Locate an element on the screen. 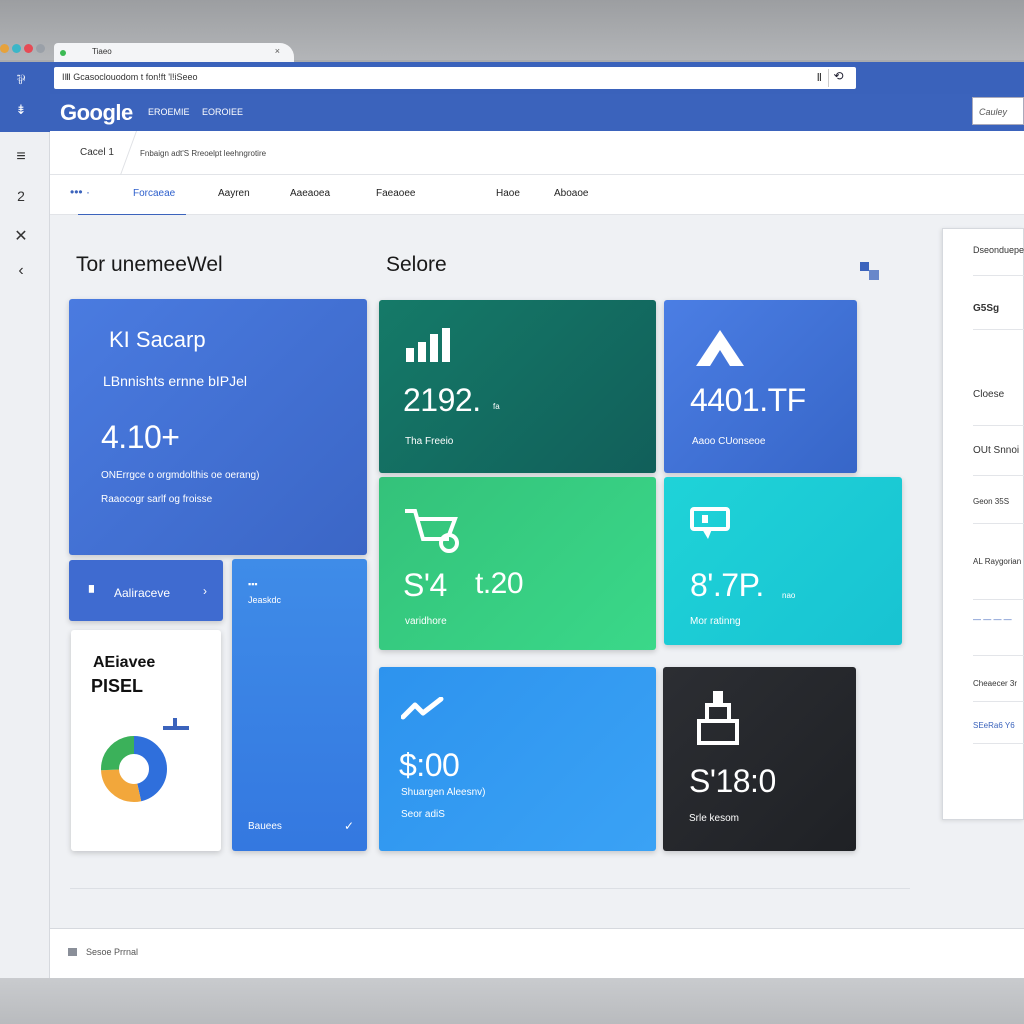 This screenshot has height=1024, width=1024. stat-dark-value: S'18:0 is located at coordinates (732, 781).